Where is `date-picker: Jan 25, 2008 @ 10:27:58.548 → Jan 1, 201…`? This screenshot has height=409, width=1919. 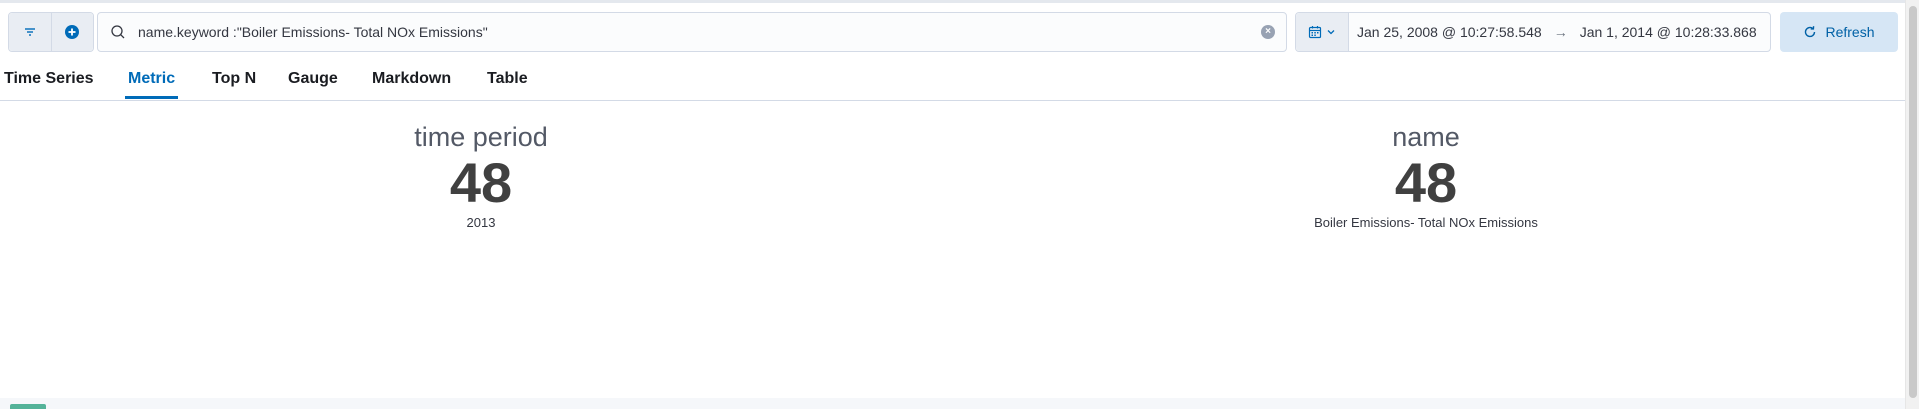
date-picker: Jan 25, 2008 @ 10:27:58.548 → Jan 1, 201… is located at coordinates (1533, 32).